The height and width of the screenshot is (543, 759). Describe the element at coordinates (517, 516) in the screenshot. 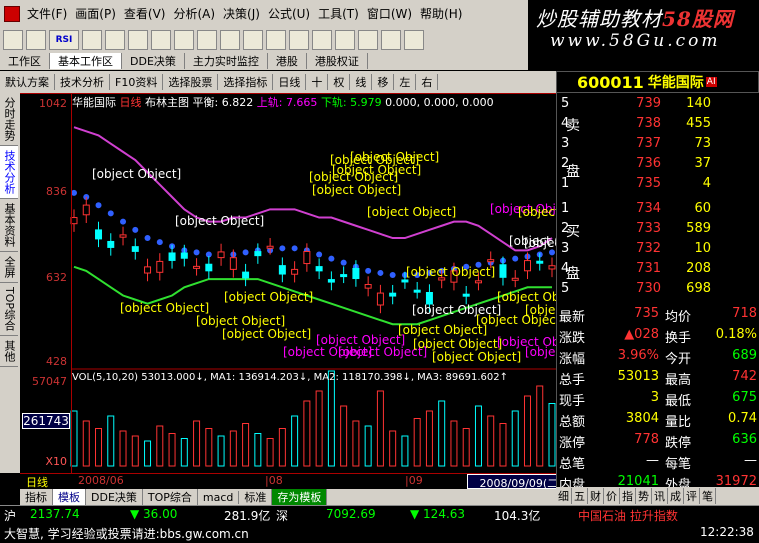

I see `sz-amount: 104.3亿` at that location.